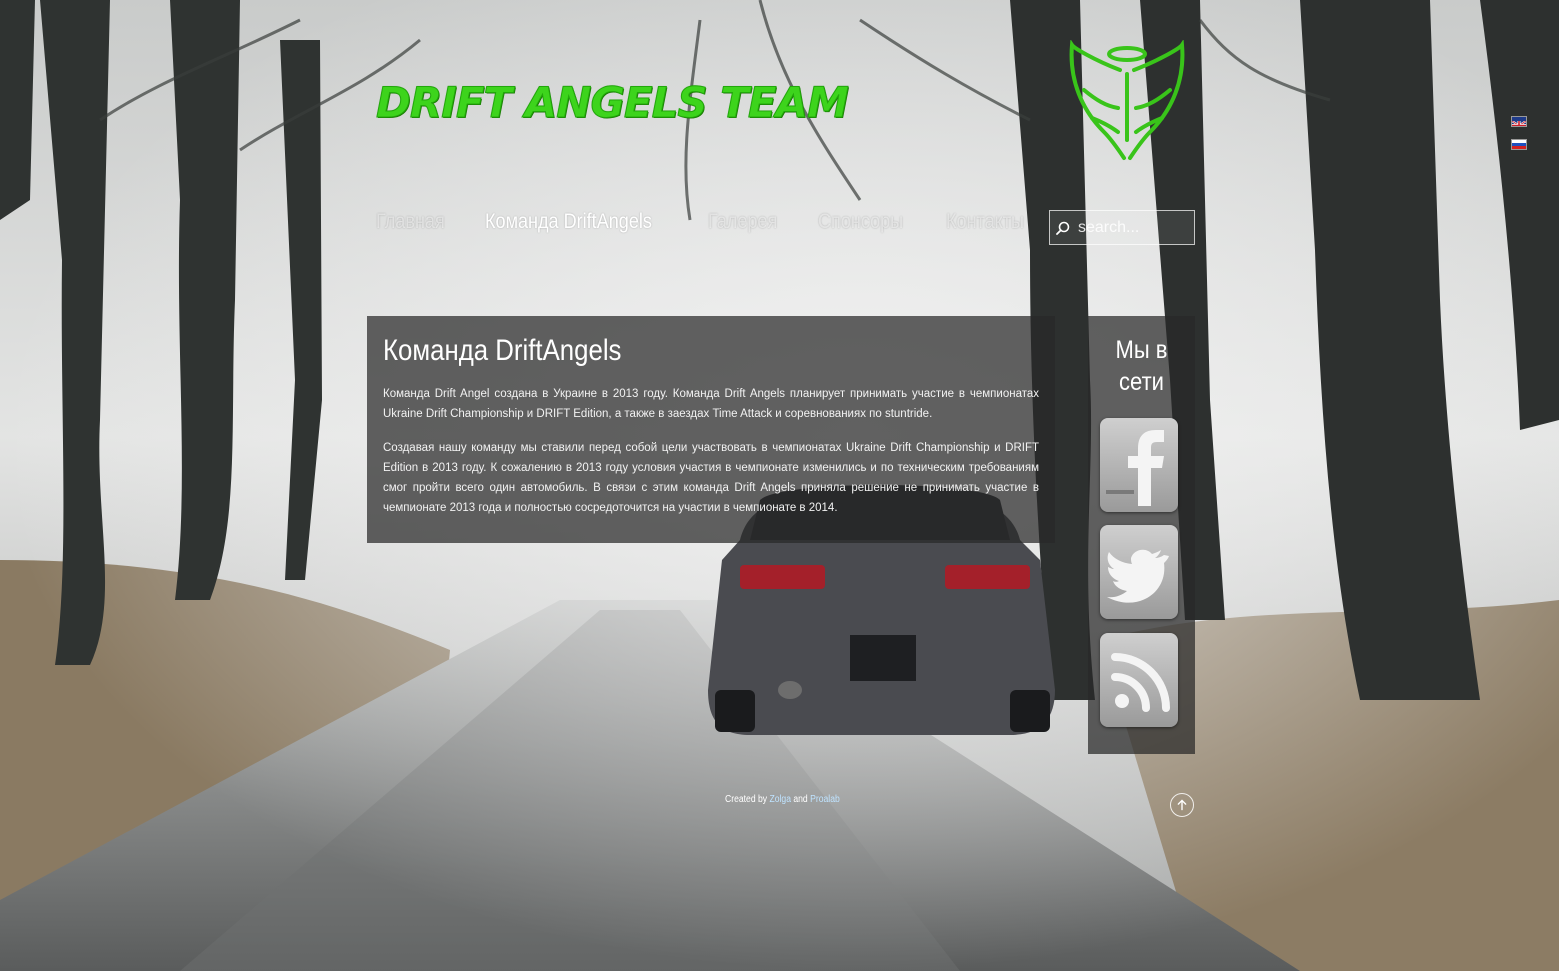  I want to click on footer-credits: Created by Zolga and Proalab, so click(782, 799).